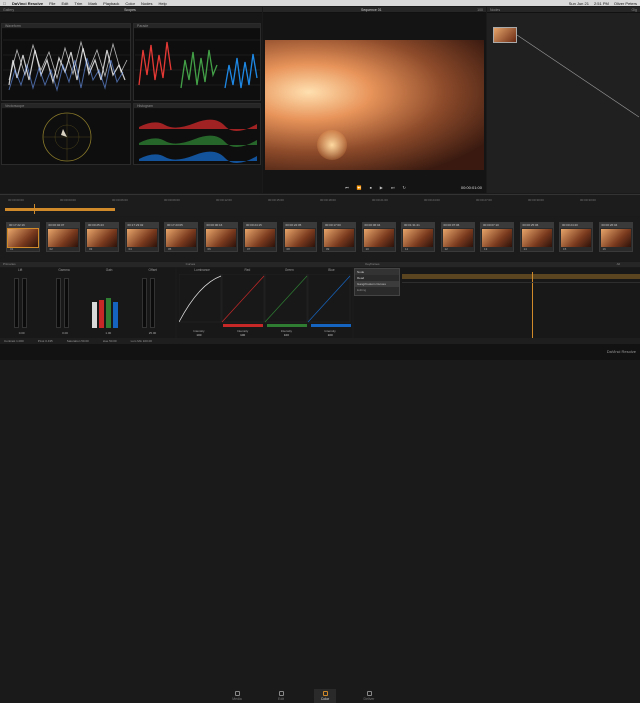 The width and height of the screenshot is (640, 703). I want to click on menu-playback: Playback, so click(111, 3).